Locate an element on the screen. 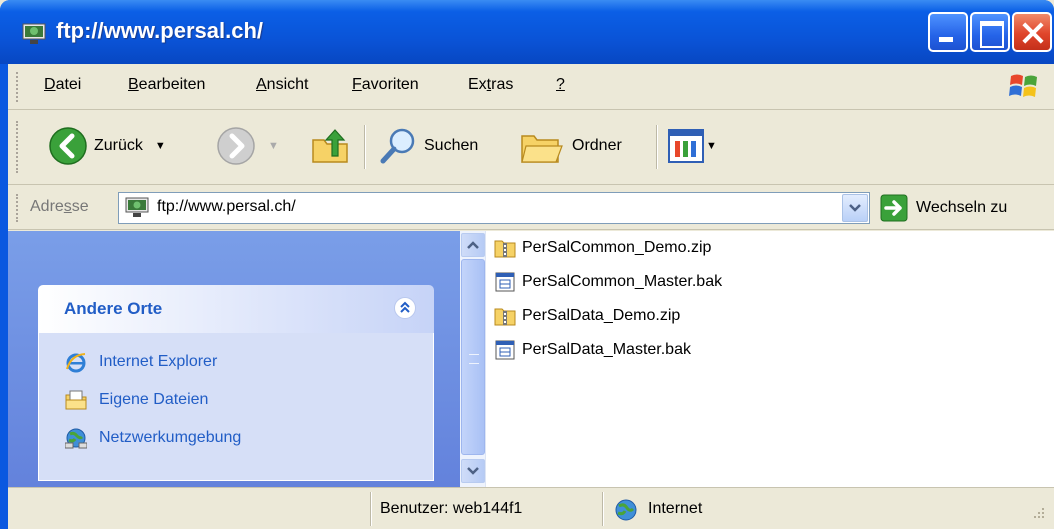  link-my-documents: Eigene Dateien is located at coordinates (136, 400).